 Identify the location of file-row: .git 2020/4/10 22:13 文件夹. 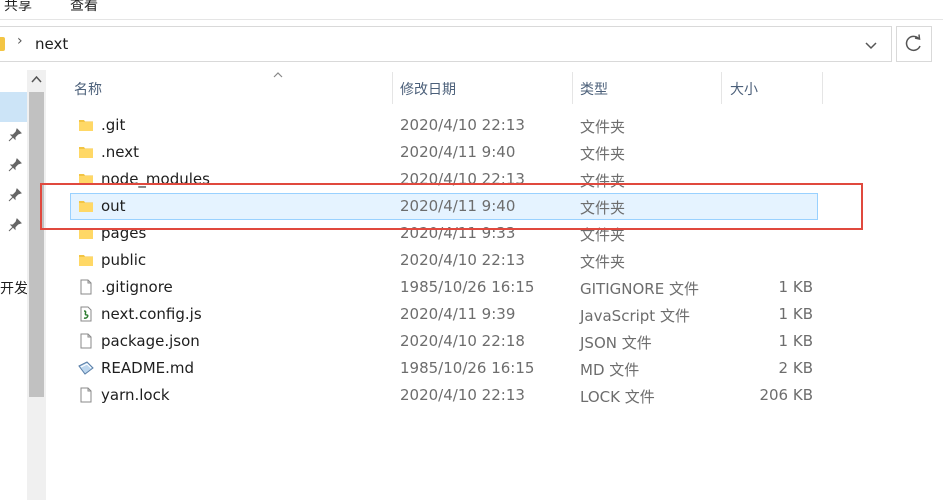
(444, 125).